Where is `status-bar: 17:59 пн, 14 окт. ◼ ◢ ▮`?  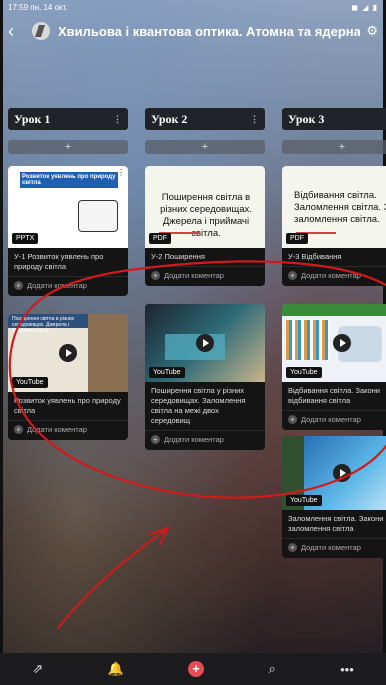
status-bar: 17:59 пн, 14 окт. ◼ ◢ ▮ is located at coordinates (193, 7).